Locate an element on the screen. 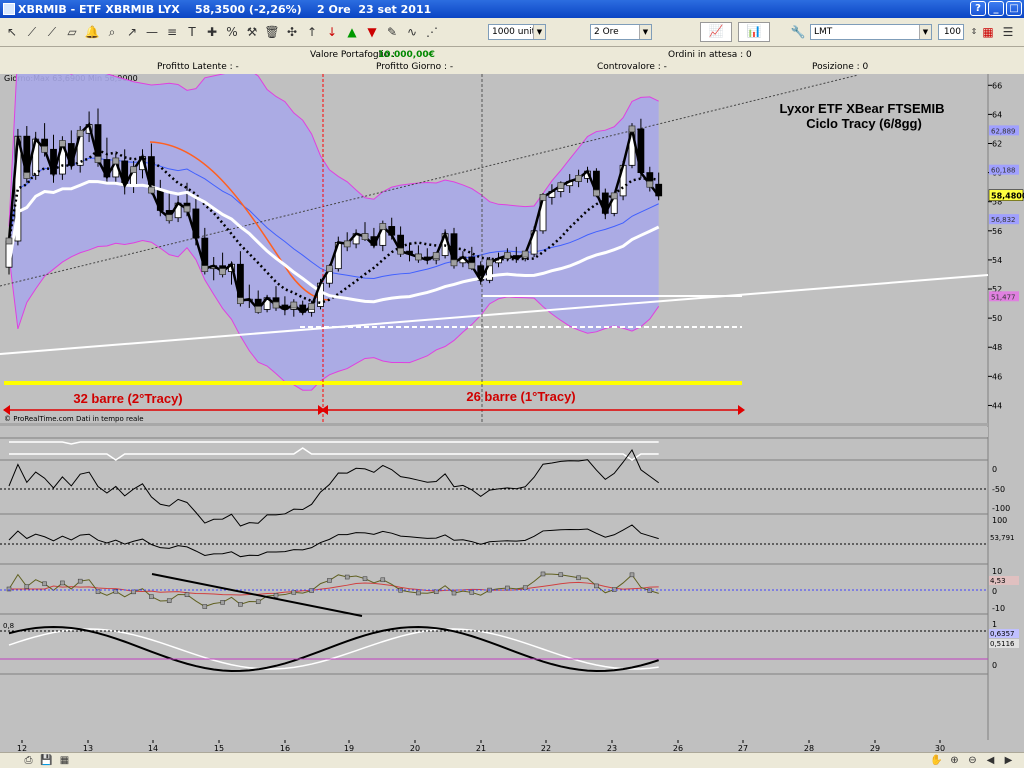 The height and width of the screenshot is (768, 1024). y-tick-label: 48 is located at coordinates (997, 347).